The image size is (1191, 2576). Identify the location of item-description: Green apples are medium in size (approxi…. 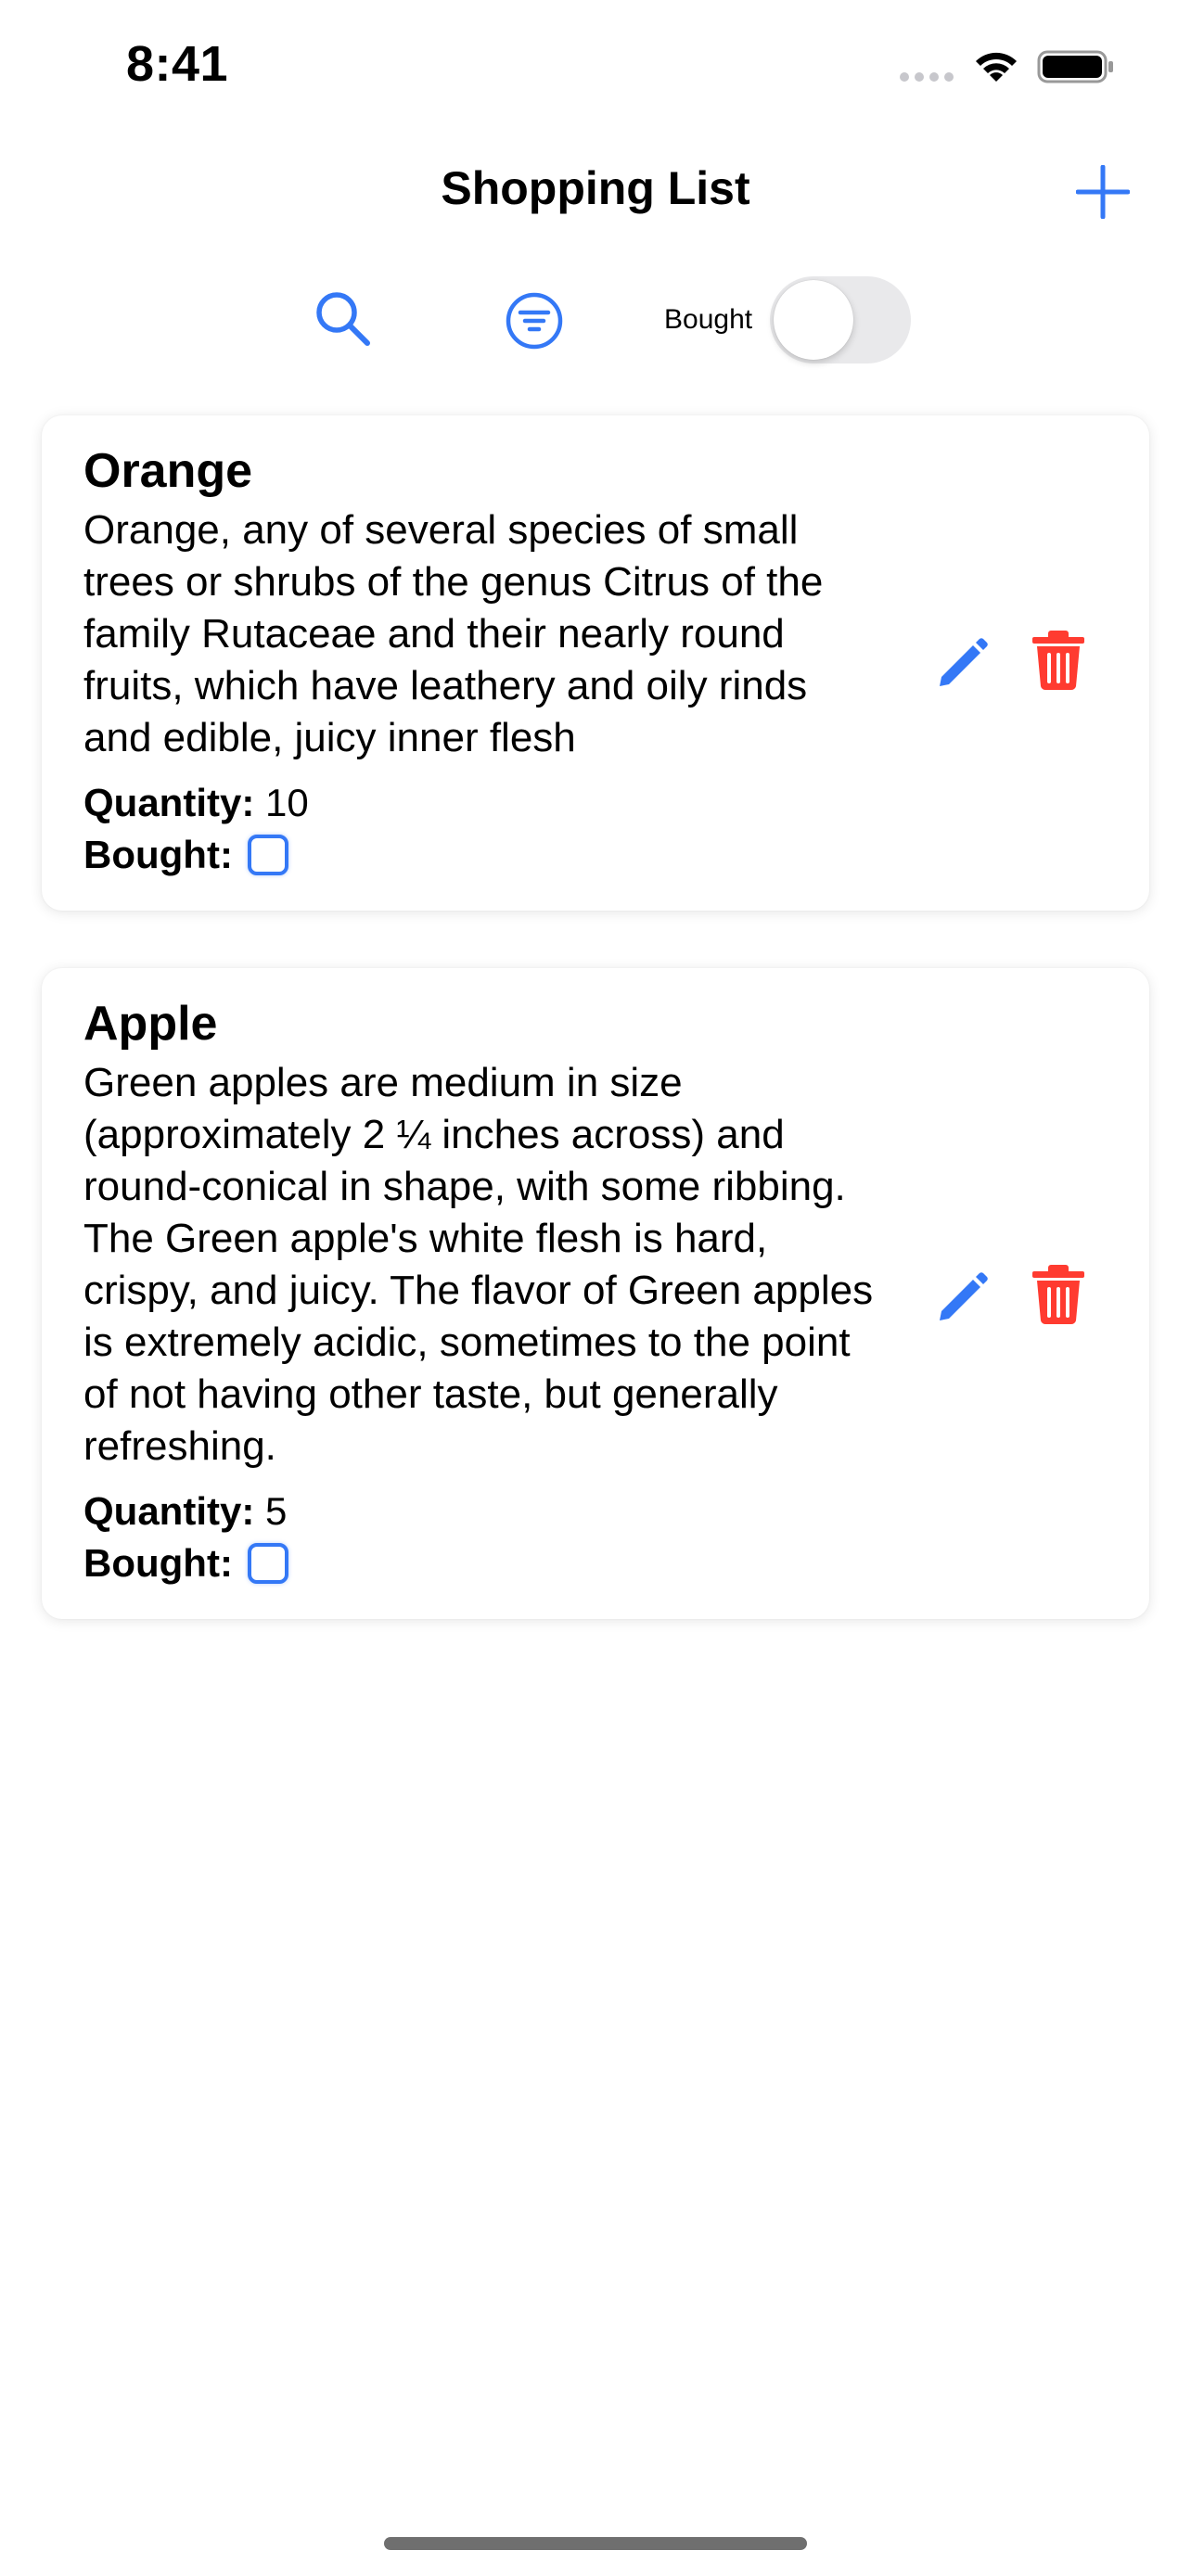
(478, 1264).